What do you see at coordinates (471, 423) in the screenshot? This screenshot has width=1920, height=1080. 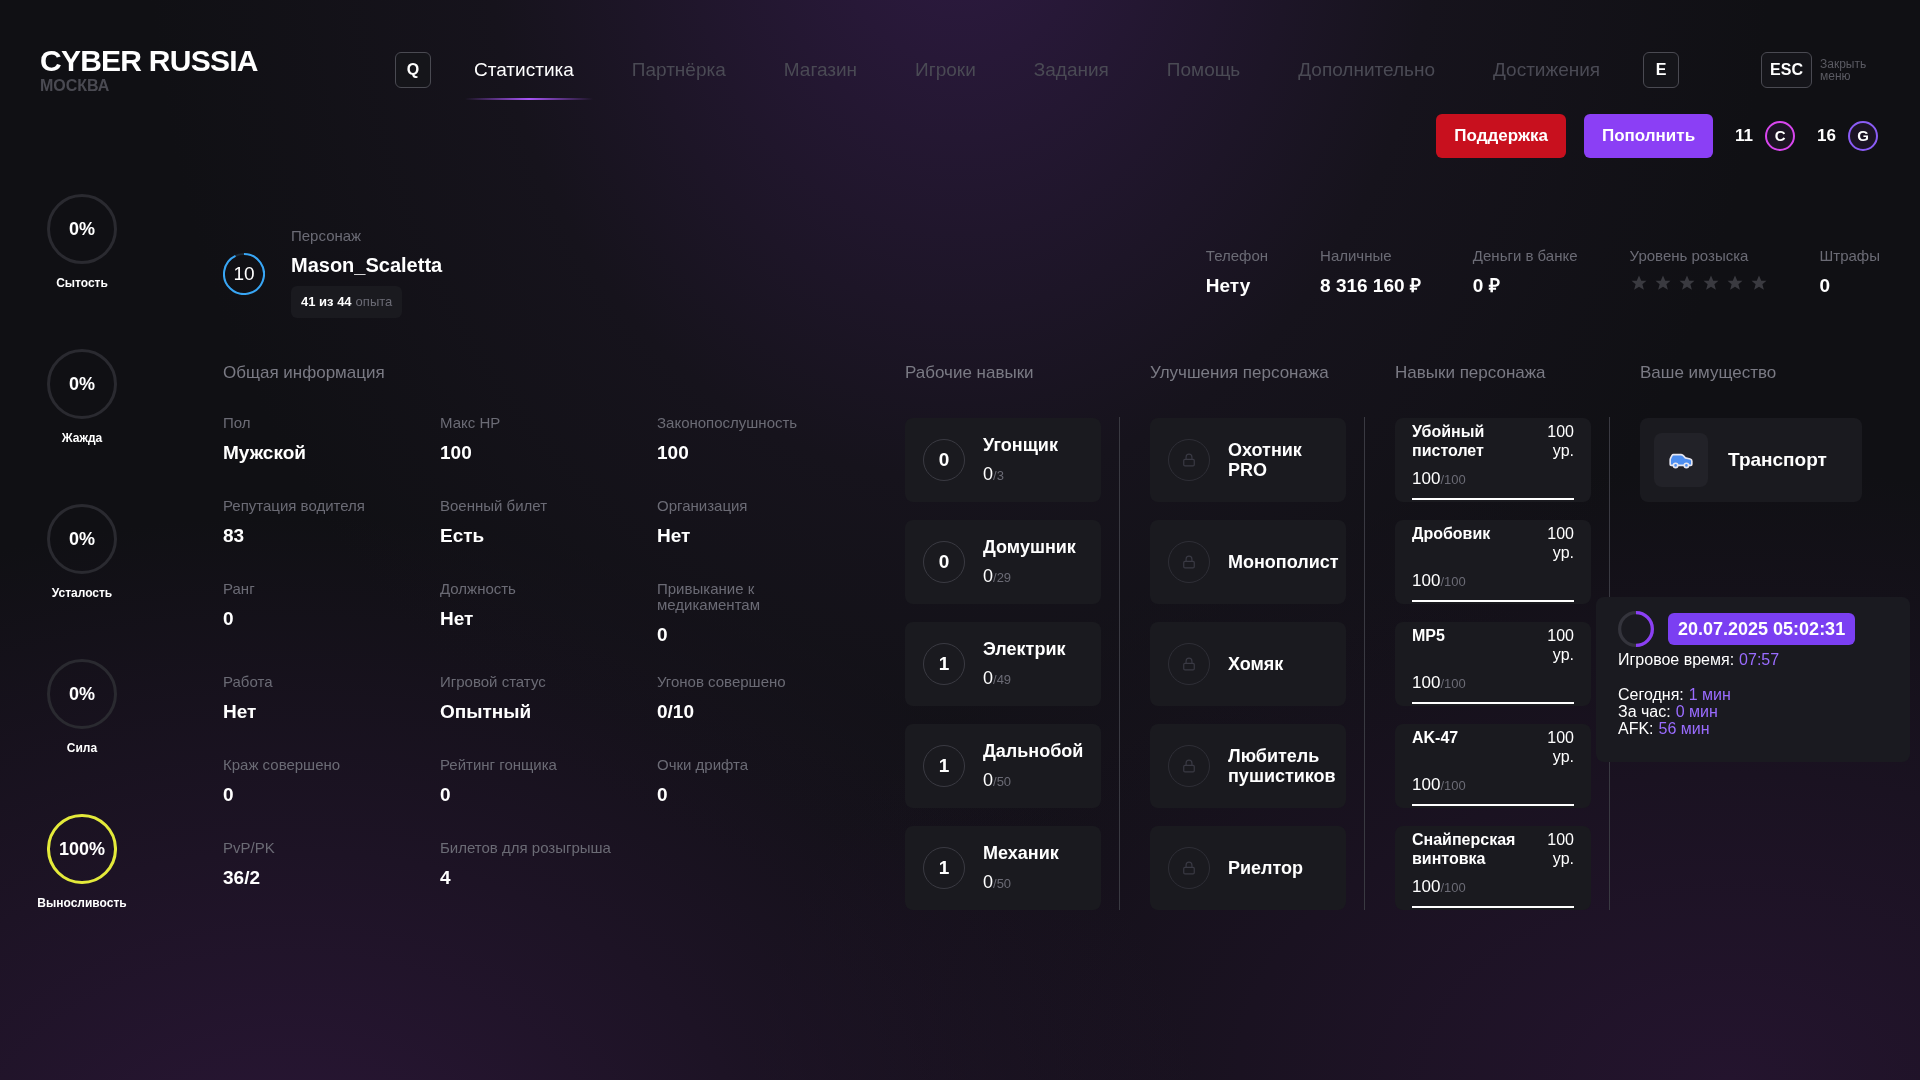 I see `field-label: Макс HP` at bounding box center [471, 423].